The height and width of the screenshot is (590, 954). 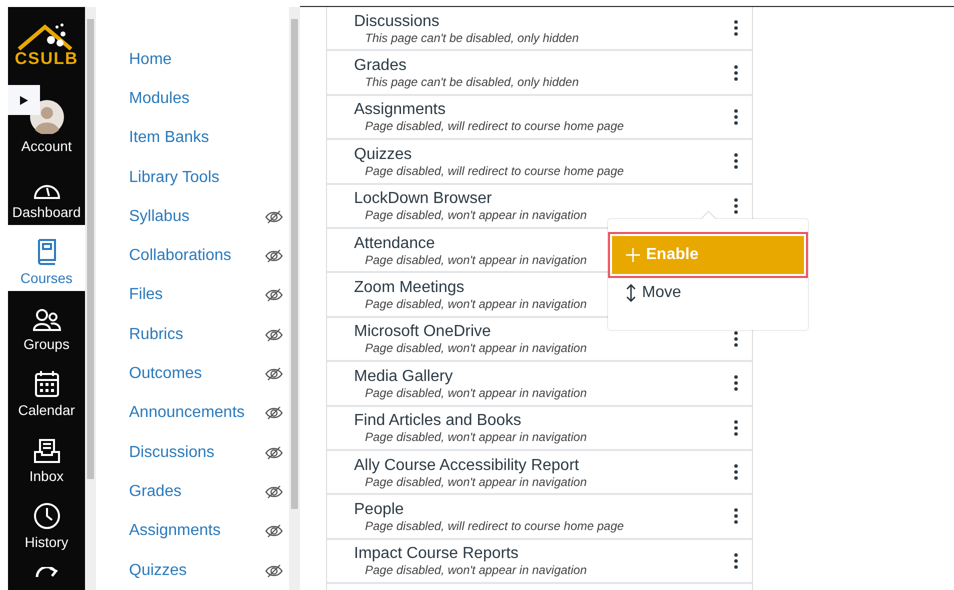 I want to click on expand-button, so click(x=24, y=100).